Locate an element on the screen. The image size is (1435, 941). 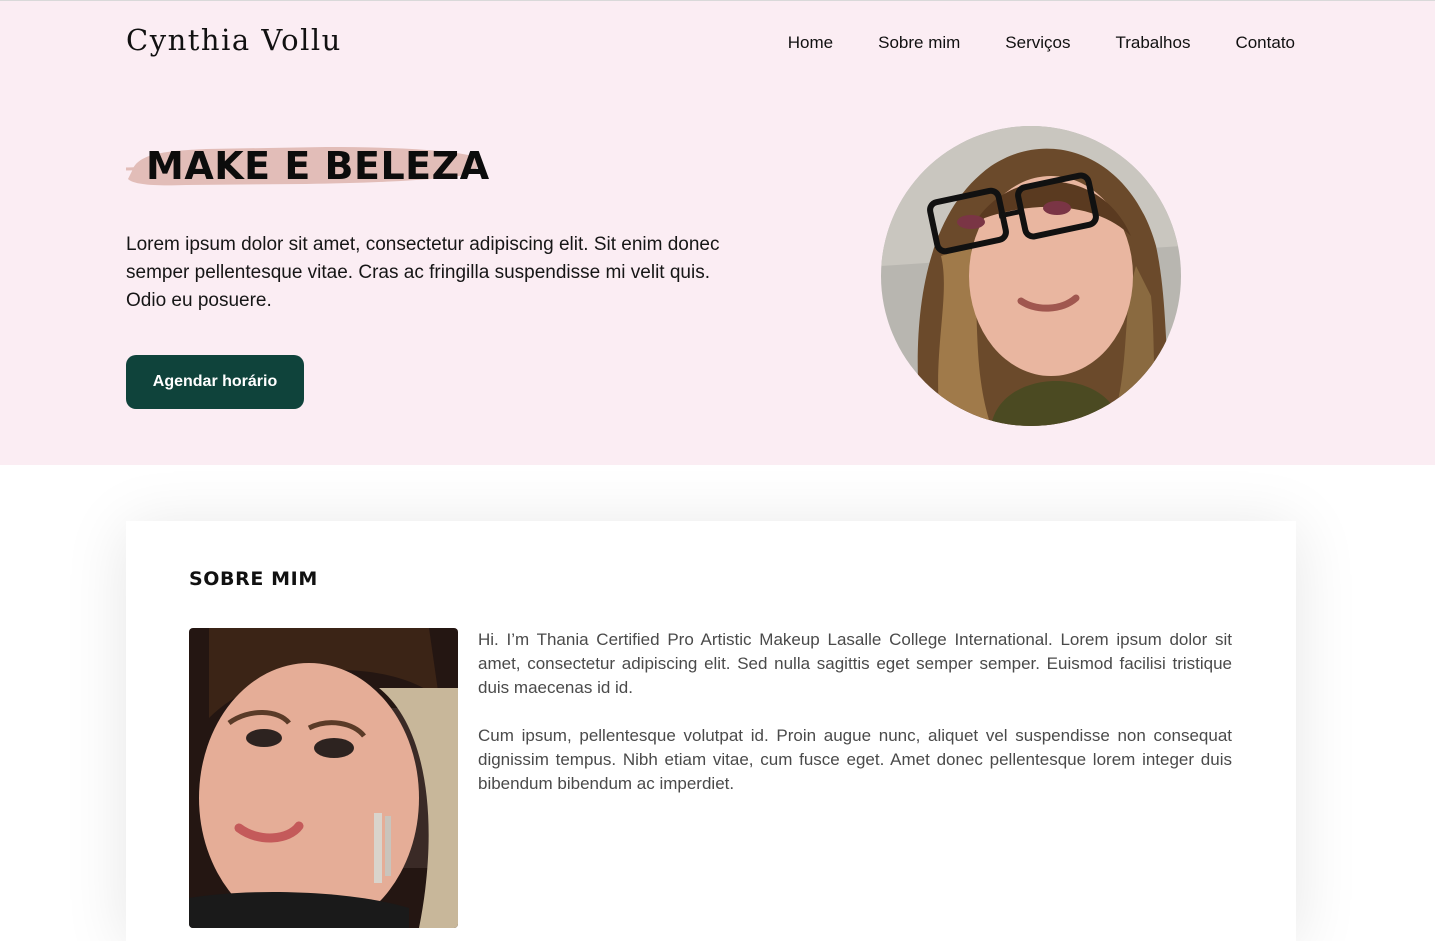
headline-block: MAKE E BELEZA is located at coordinates (307, 166).